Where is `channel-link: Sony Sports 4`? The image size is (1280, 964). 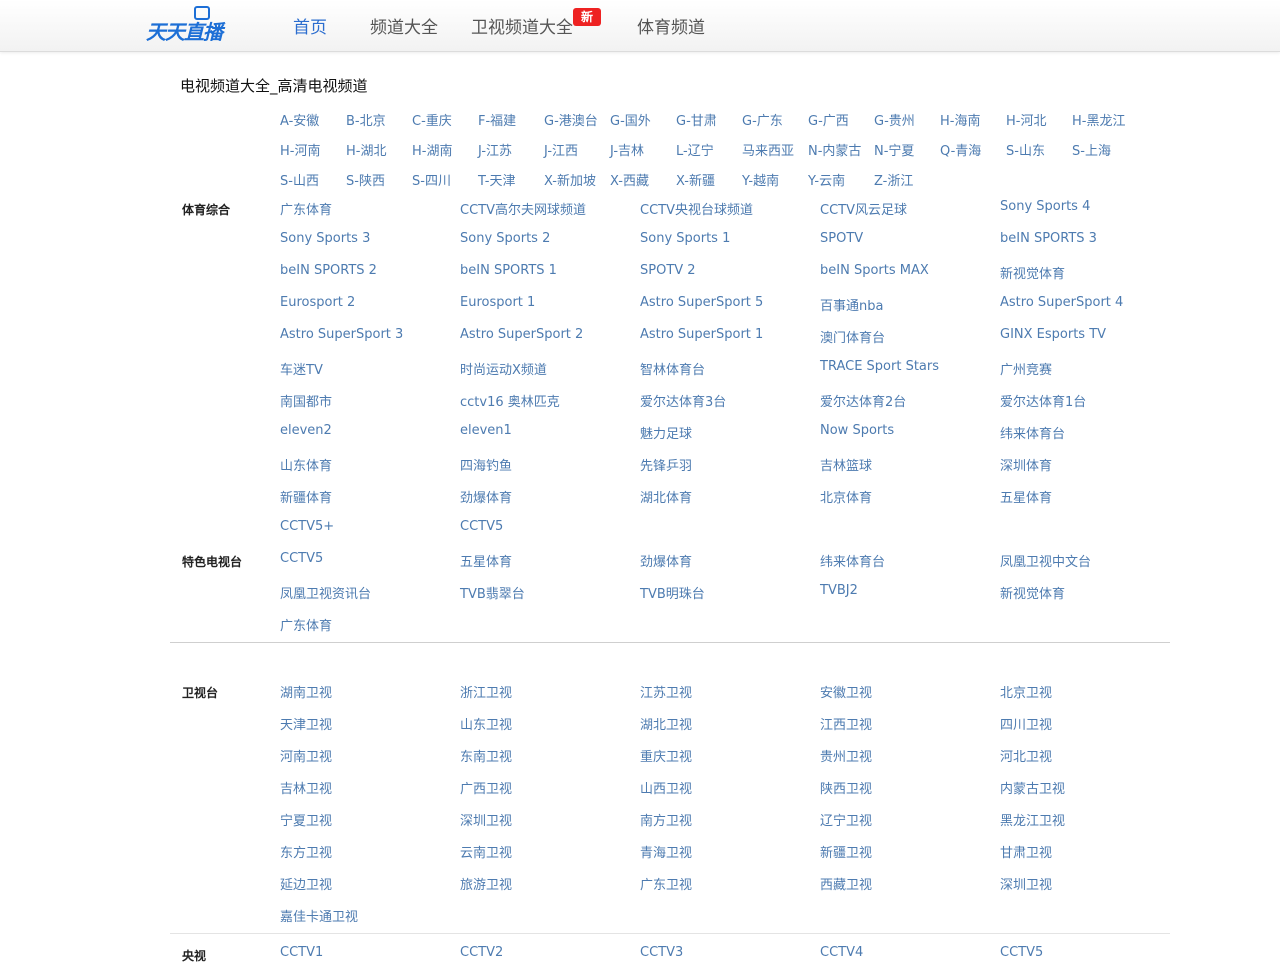 channel-link: Sony Sports 4 is located at coordinates (1045, 206).